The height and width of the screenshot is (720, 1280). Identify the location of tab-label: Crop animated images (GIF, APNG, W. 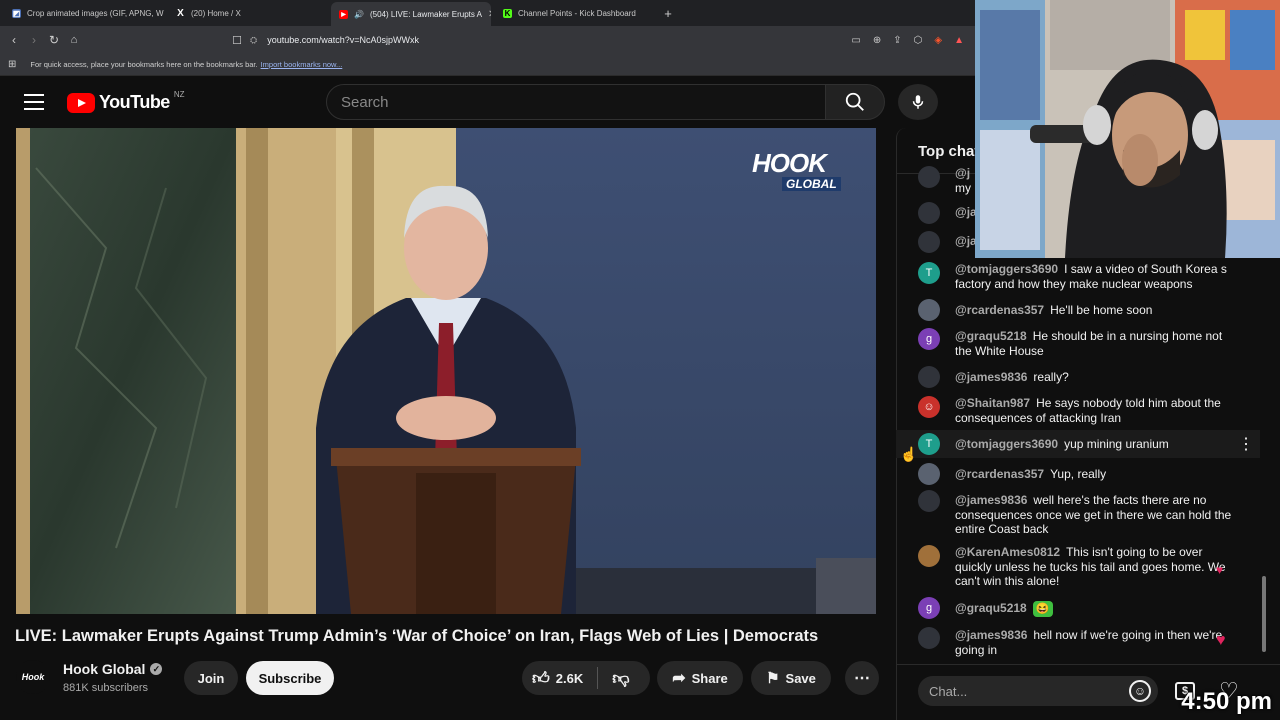
(95, 13).